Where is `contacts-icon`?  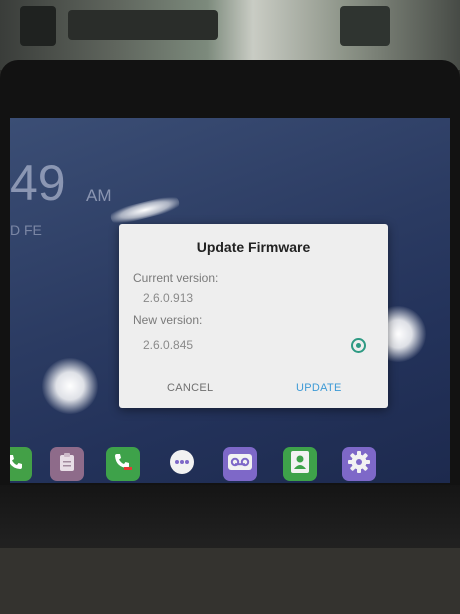
contacts-icon is located at coordinates (300, 464).